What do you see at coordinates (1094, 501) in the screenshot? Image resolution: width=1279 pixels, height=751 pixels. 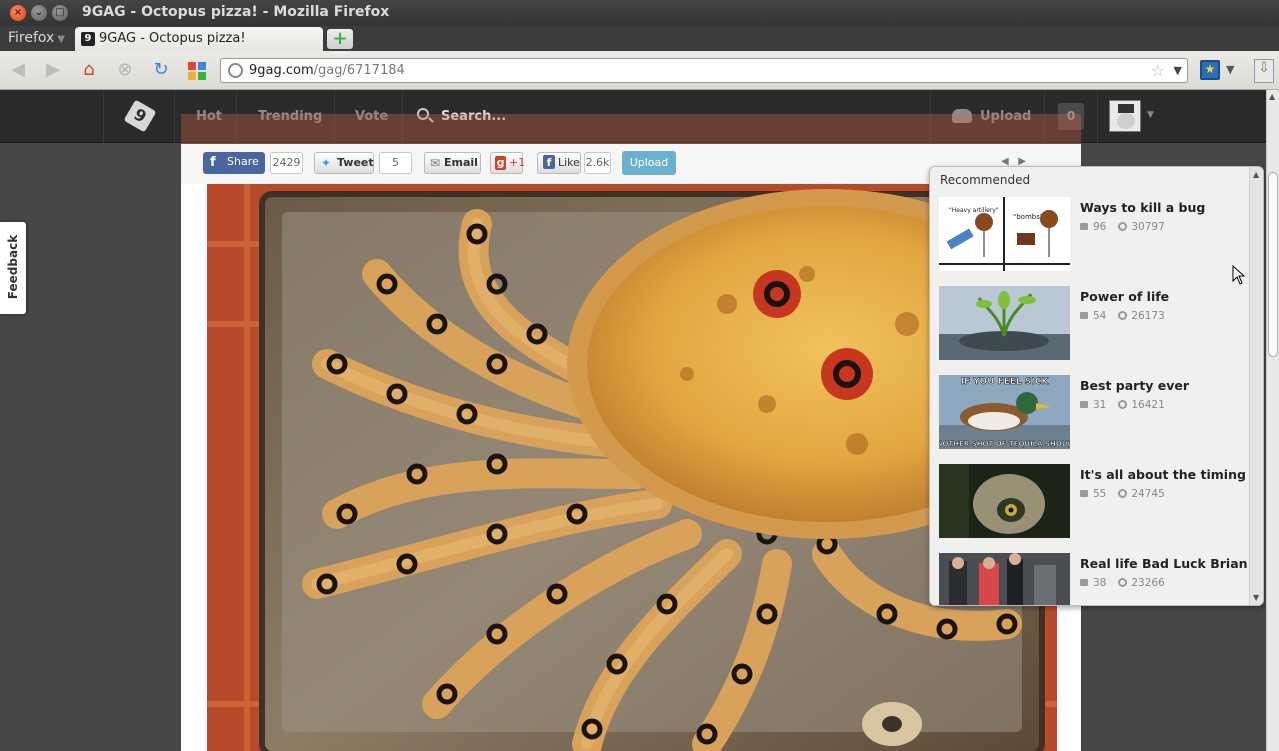 I see `recommended-item: It's all about the timing 55 24745` at bounding box center [1094, 501].